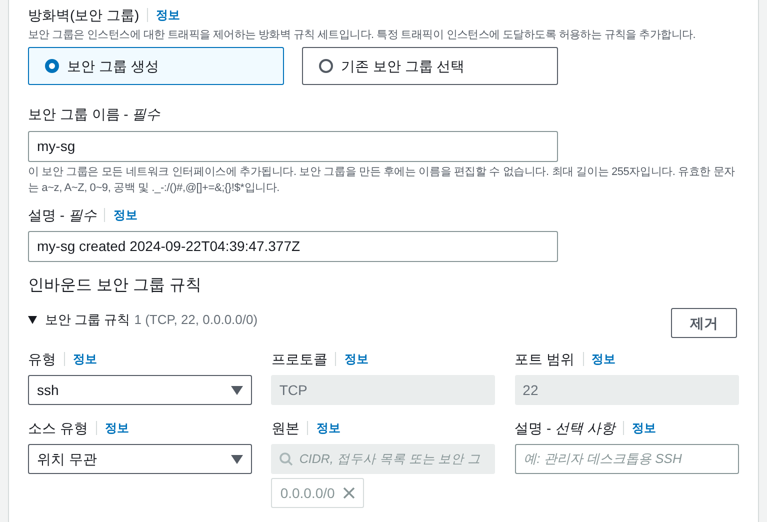 This screenshot has height=522, width=767. I want to click on field-label: 소스 유형, so click(58, 428).